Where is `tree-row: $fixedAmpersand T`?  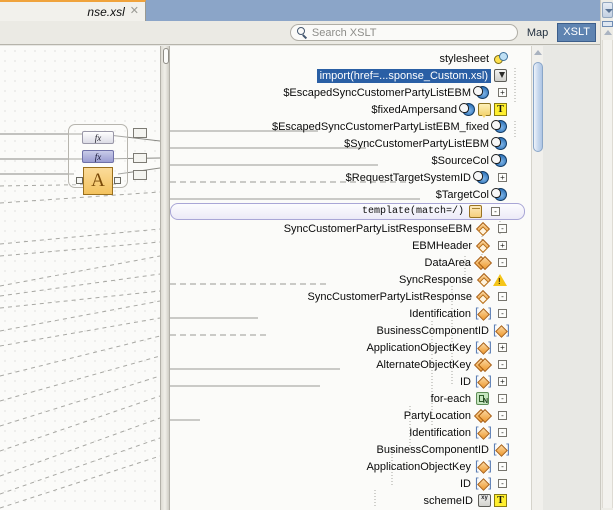
tree-row: $fixedAmpersand T is located at coordinates (350, 109).